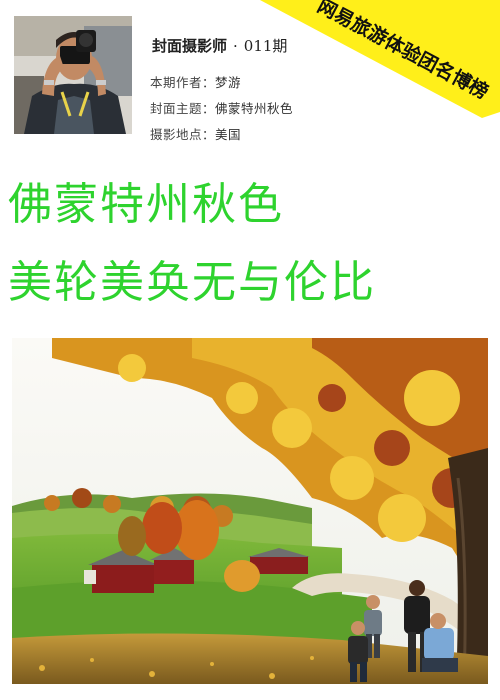 The height and width of the screenshot is (700, 500). I want to click on info-row-location: 摄影地点：美国, so click(195, 133).